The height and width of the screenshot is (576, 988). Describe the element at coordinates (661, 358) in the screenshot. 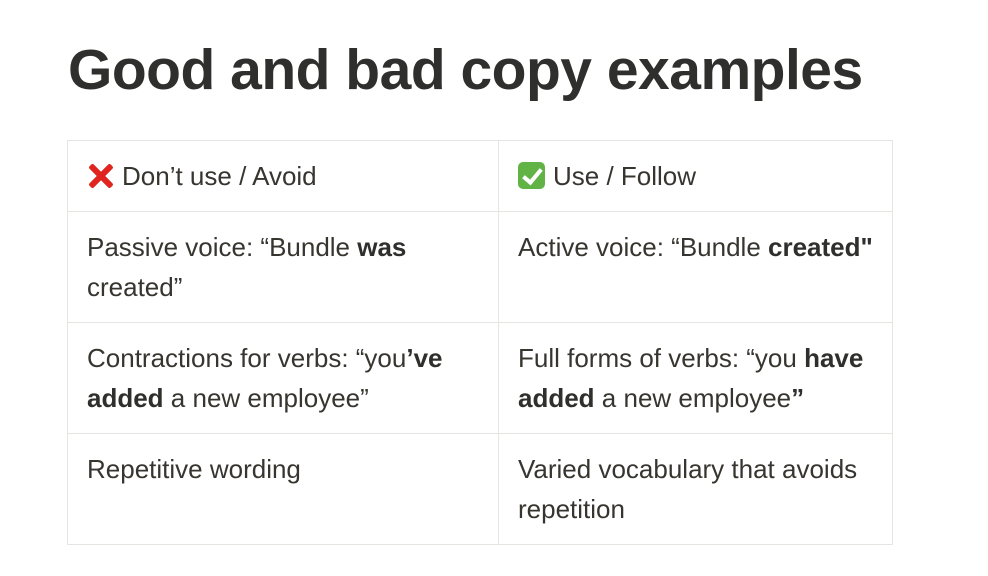

I see `cell-text: Full forms of verbs: “you` at that location.